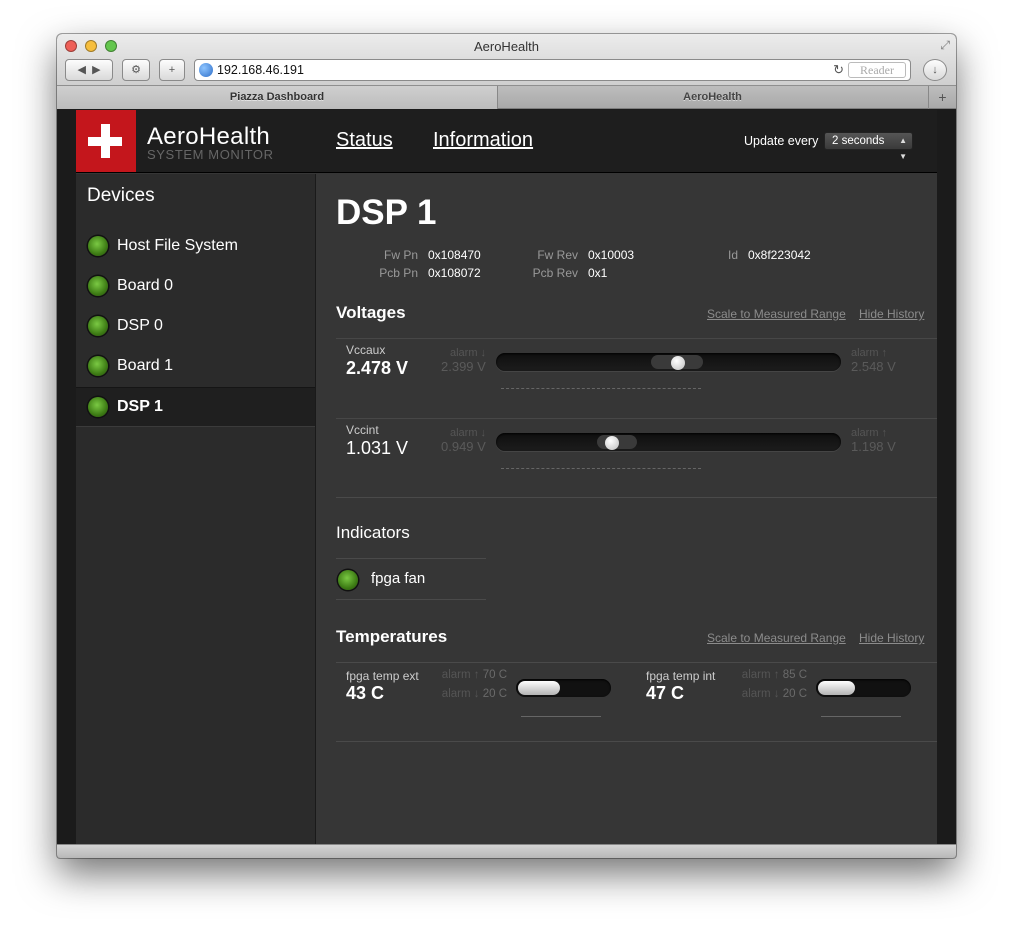 Image resolution: width=1013 pixels, height=938 pixels. What do you see at coordinates (140, 406) in the screenshot?
I see `device-label: DSP 1` at bounding box center [140, 406].